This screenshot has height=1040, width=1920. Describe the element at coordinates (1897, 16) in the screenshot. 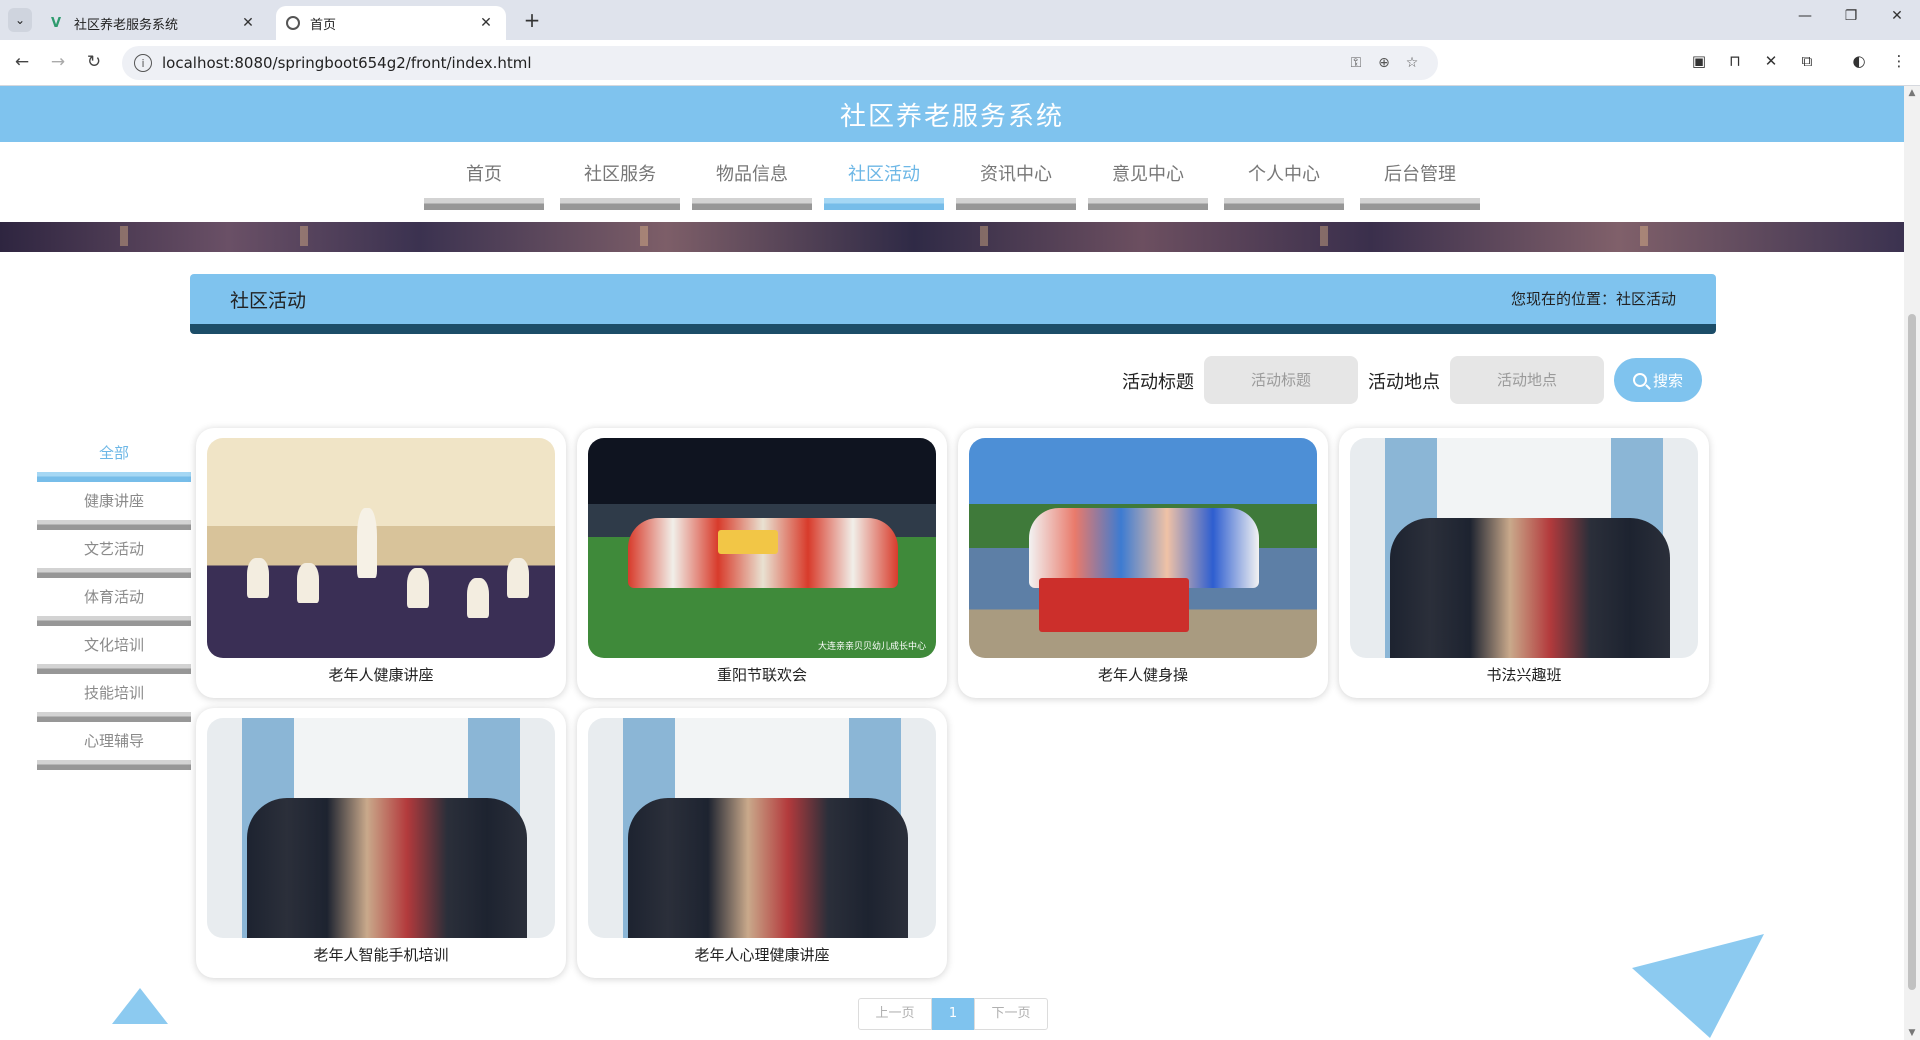

I see `close-window-icon: ✕` at that location.